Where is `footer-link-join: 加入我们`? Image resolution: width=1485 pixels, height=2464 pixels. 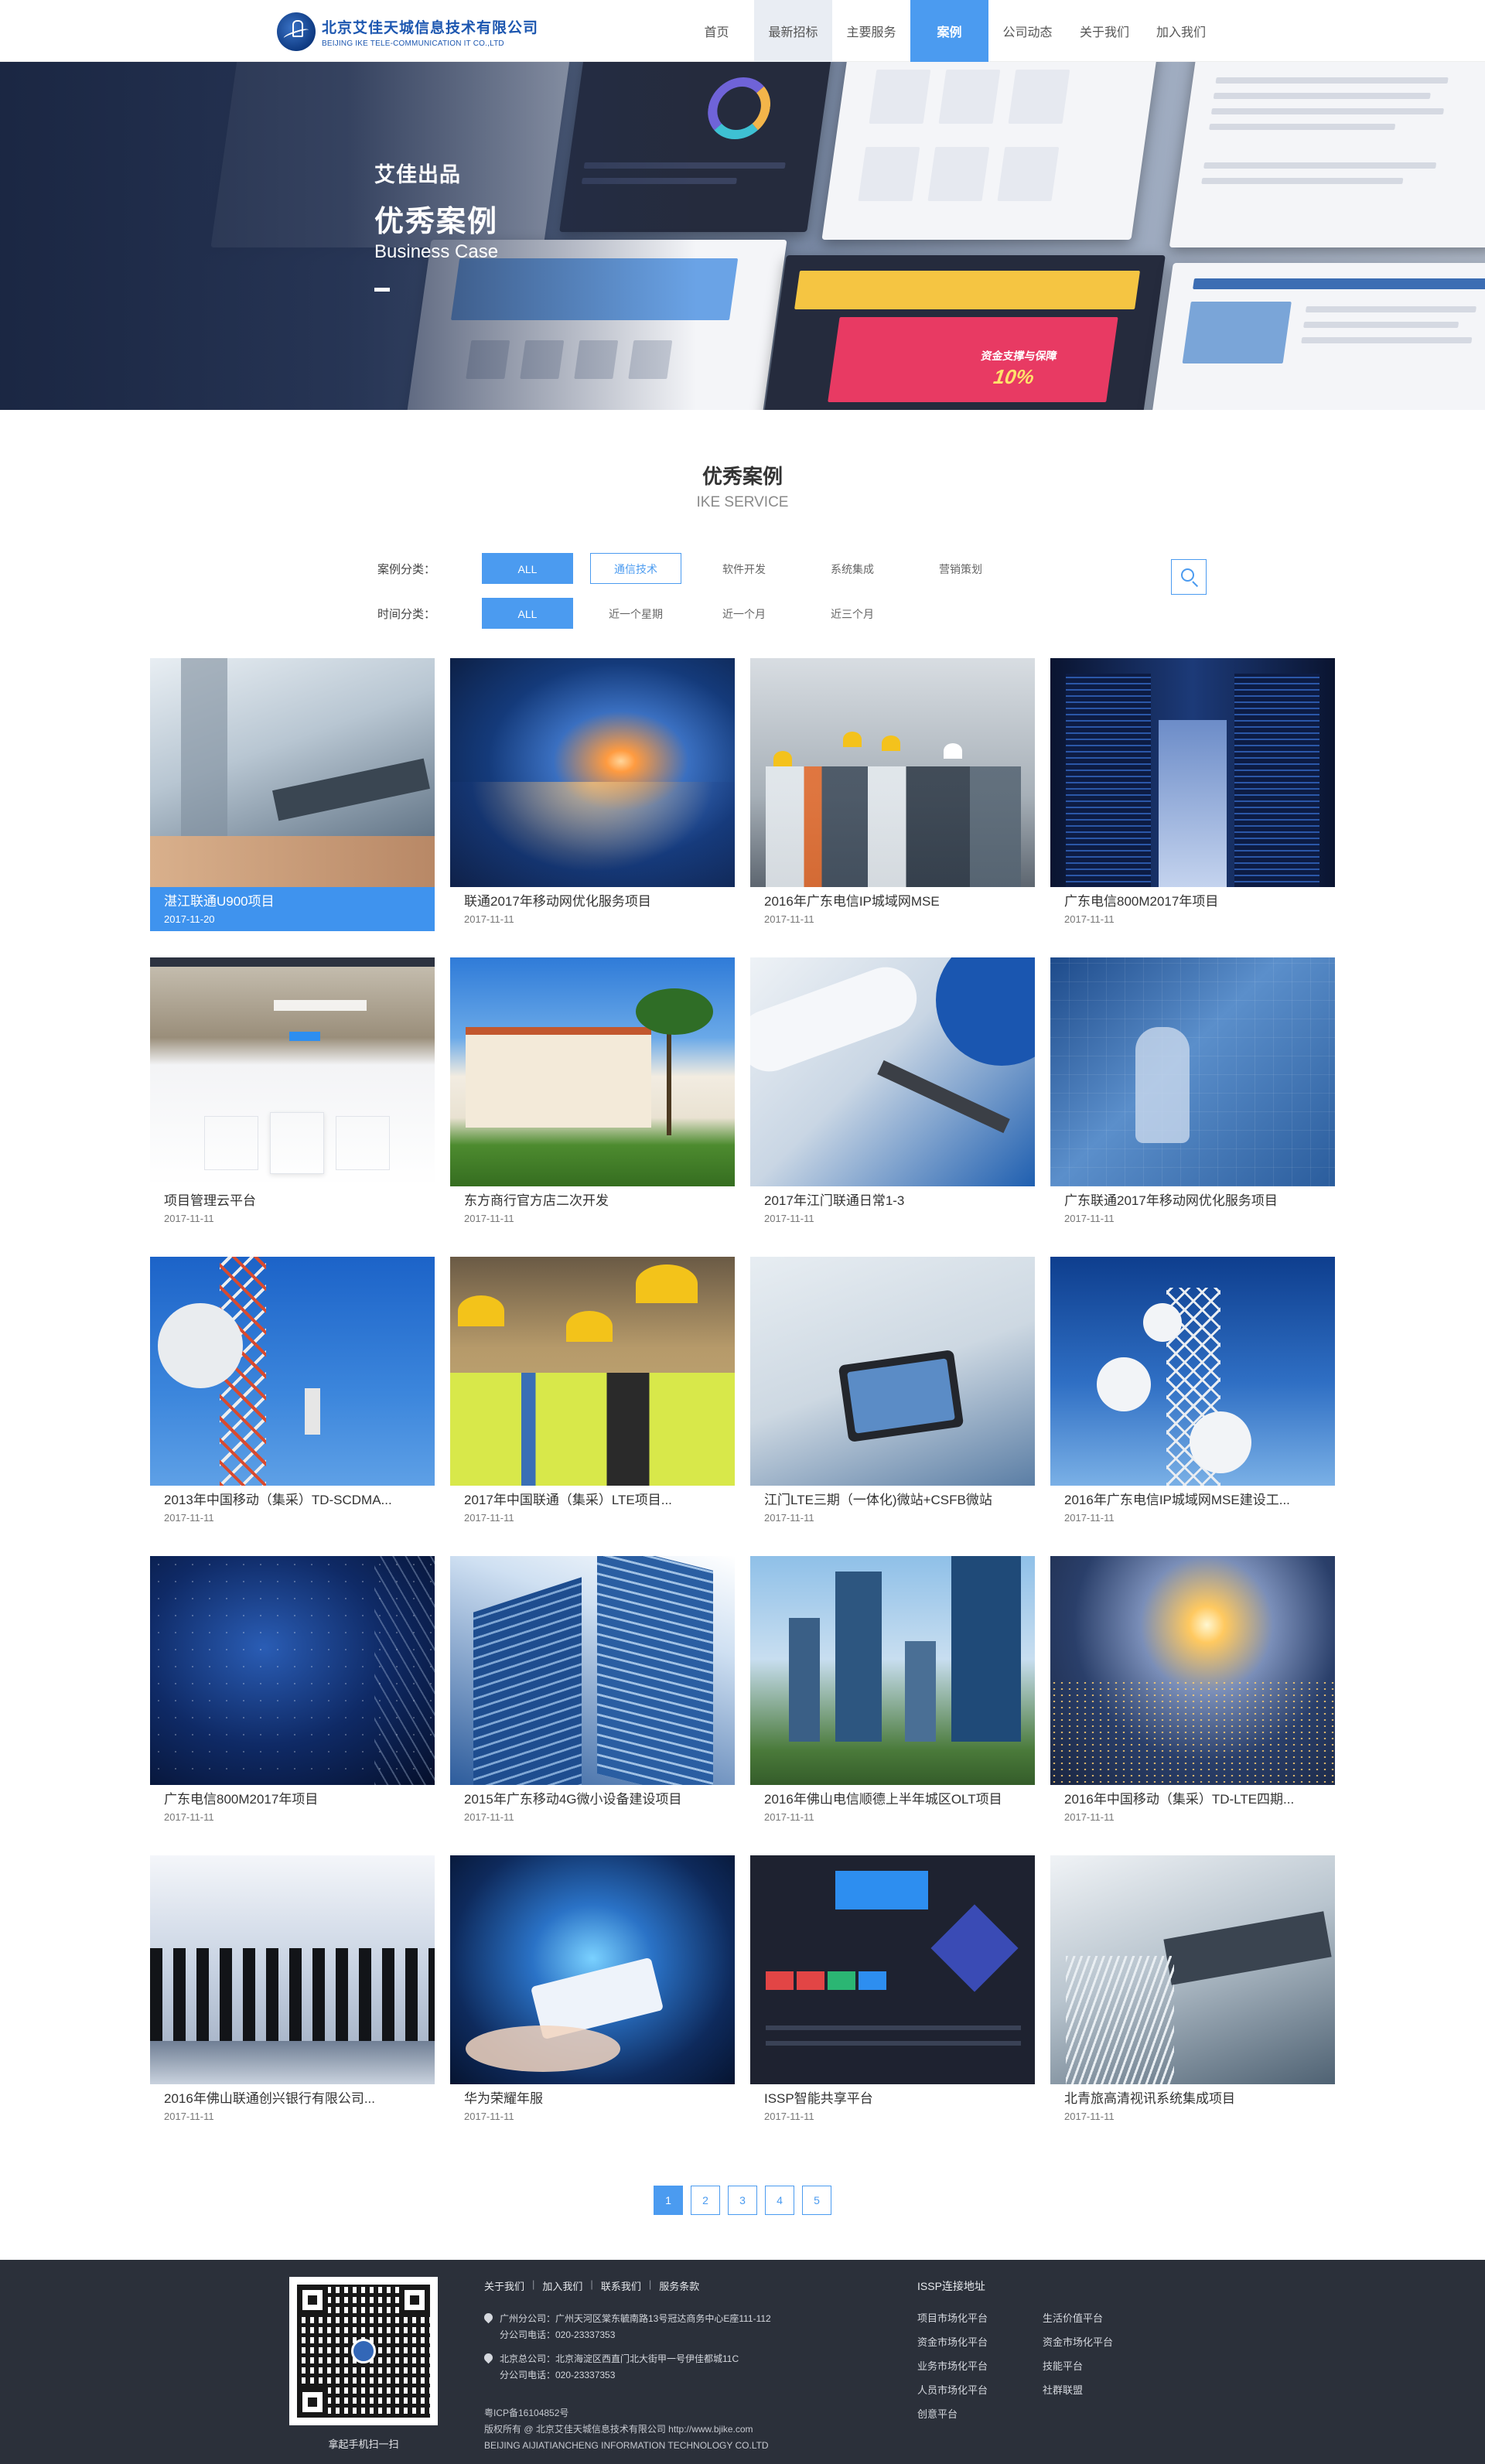
footer-link-join: 加入我们 is located at coordinates (562, 2285).